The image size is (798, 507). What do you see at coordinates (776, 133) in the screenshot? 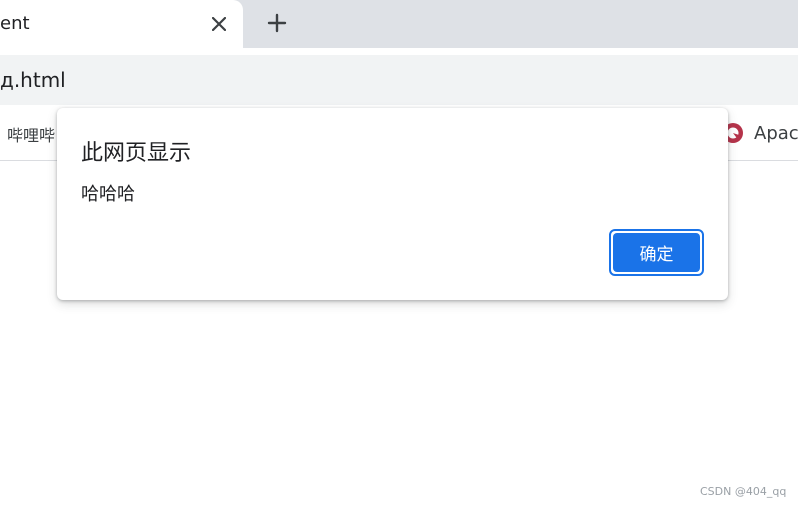
I see `bookmark-item-apache-label: Apac` at bounding box center [776, 133].